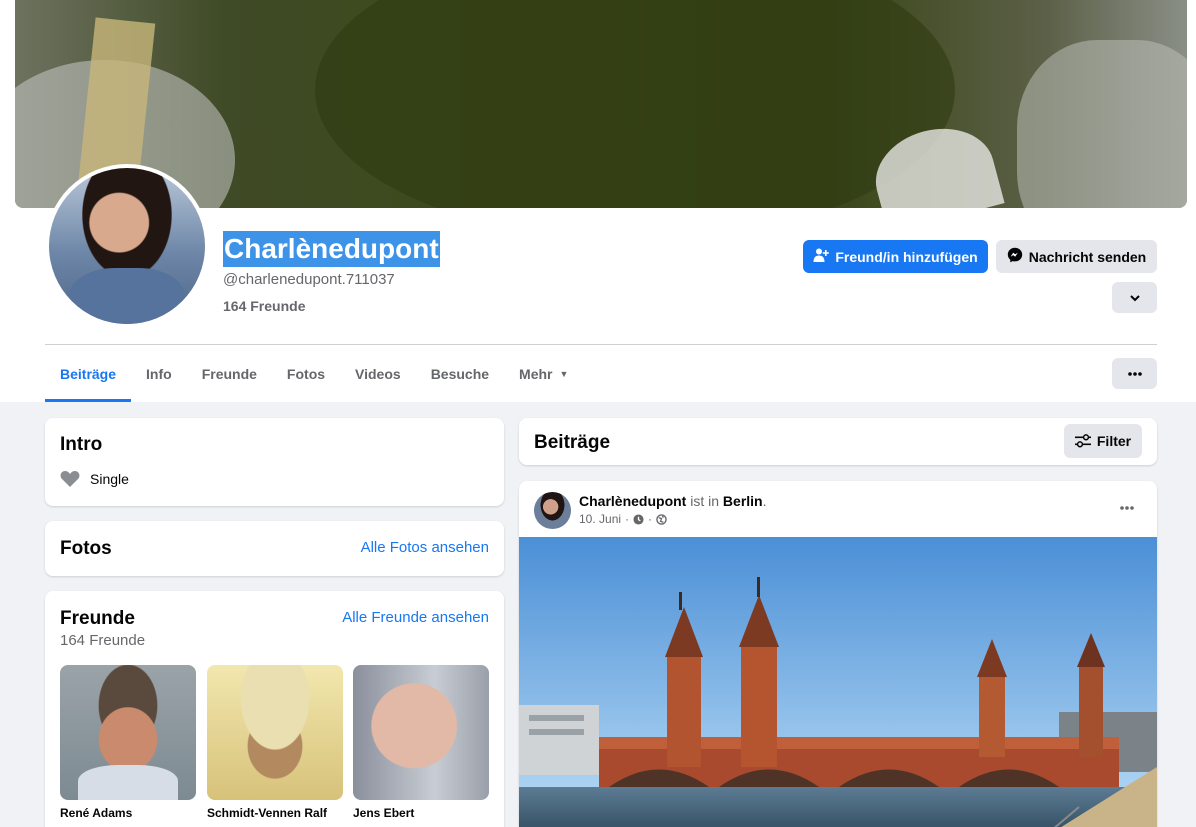  Describe the element at coordinates (309, 279) in the screenshot. I see `profile-handle: @charlenedupont.711037` at that location.